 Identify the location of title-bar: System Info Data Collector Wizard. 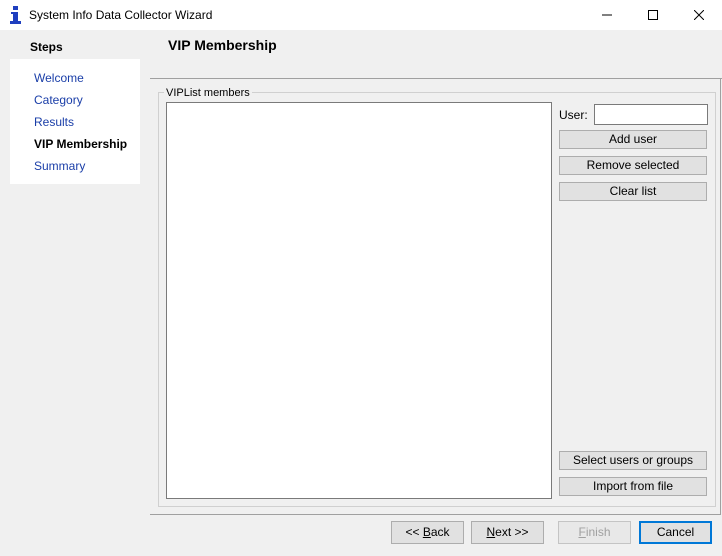
(361, 15).